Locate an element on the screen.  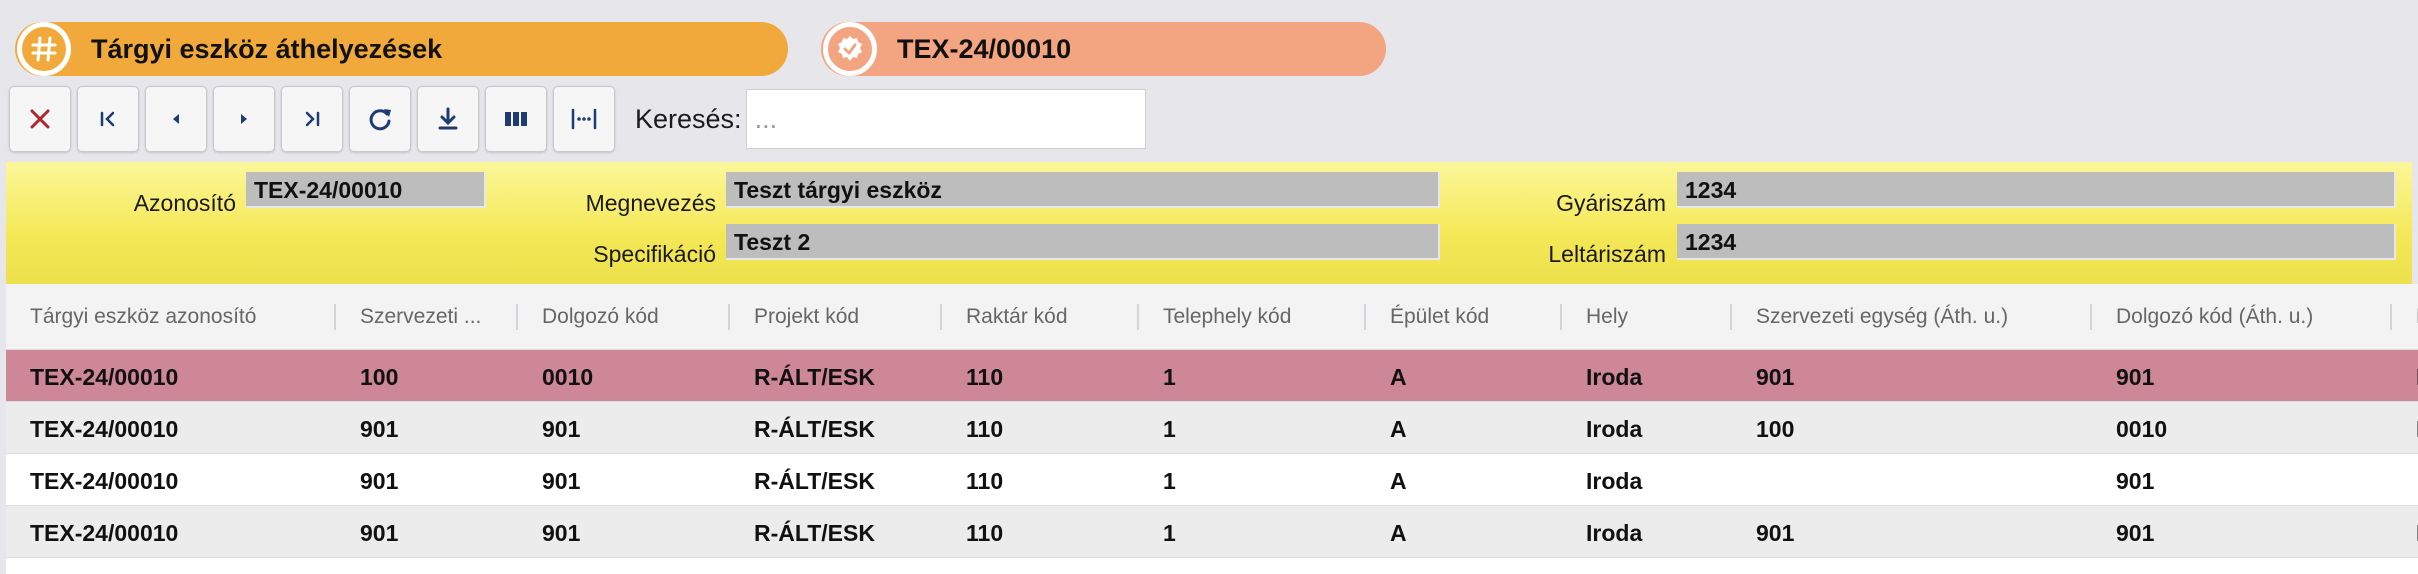
column-header: Épület kód is located at coordinates (1464, 317).